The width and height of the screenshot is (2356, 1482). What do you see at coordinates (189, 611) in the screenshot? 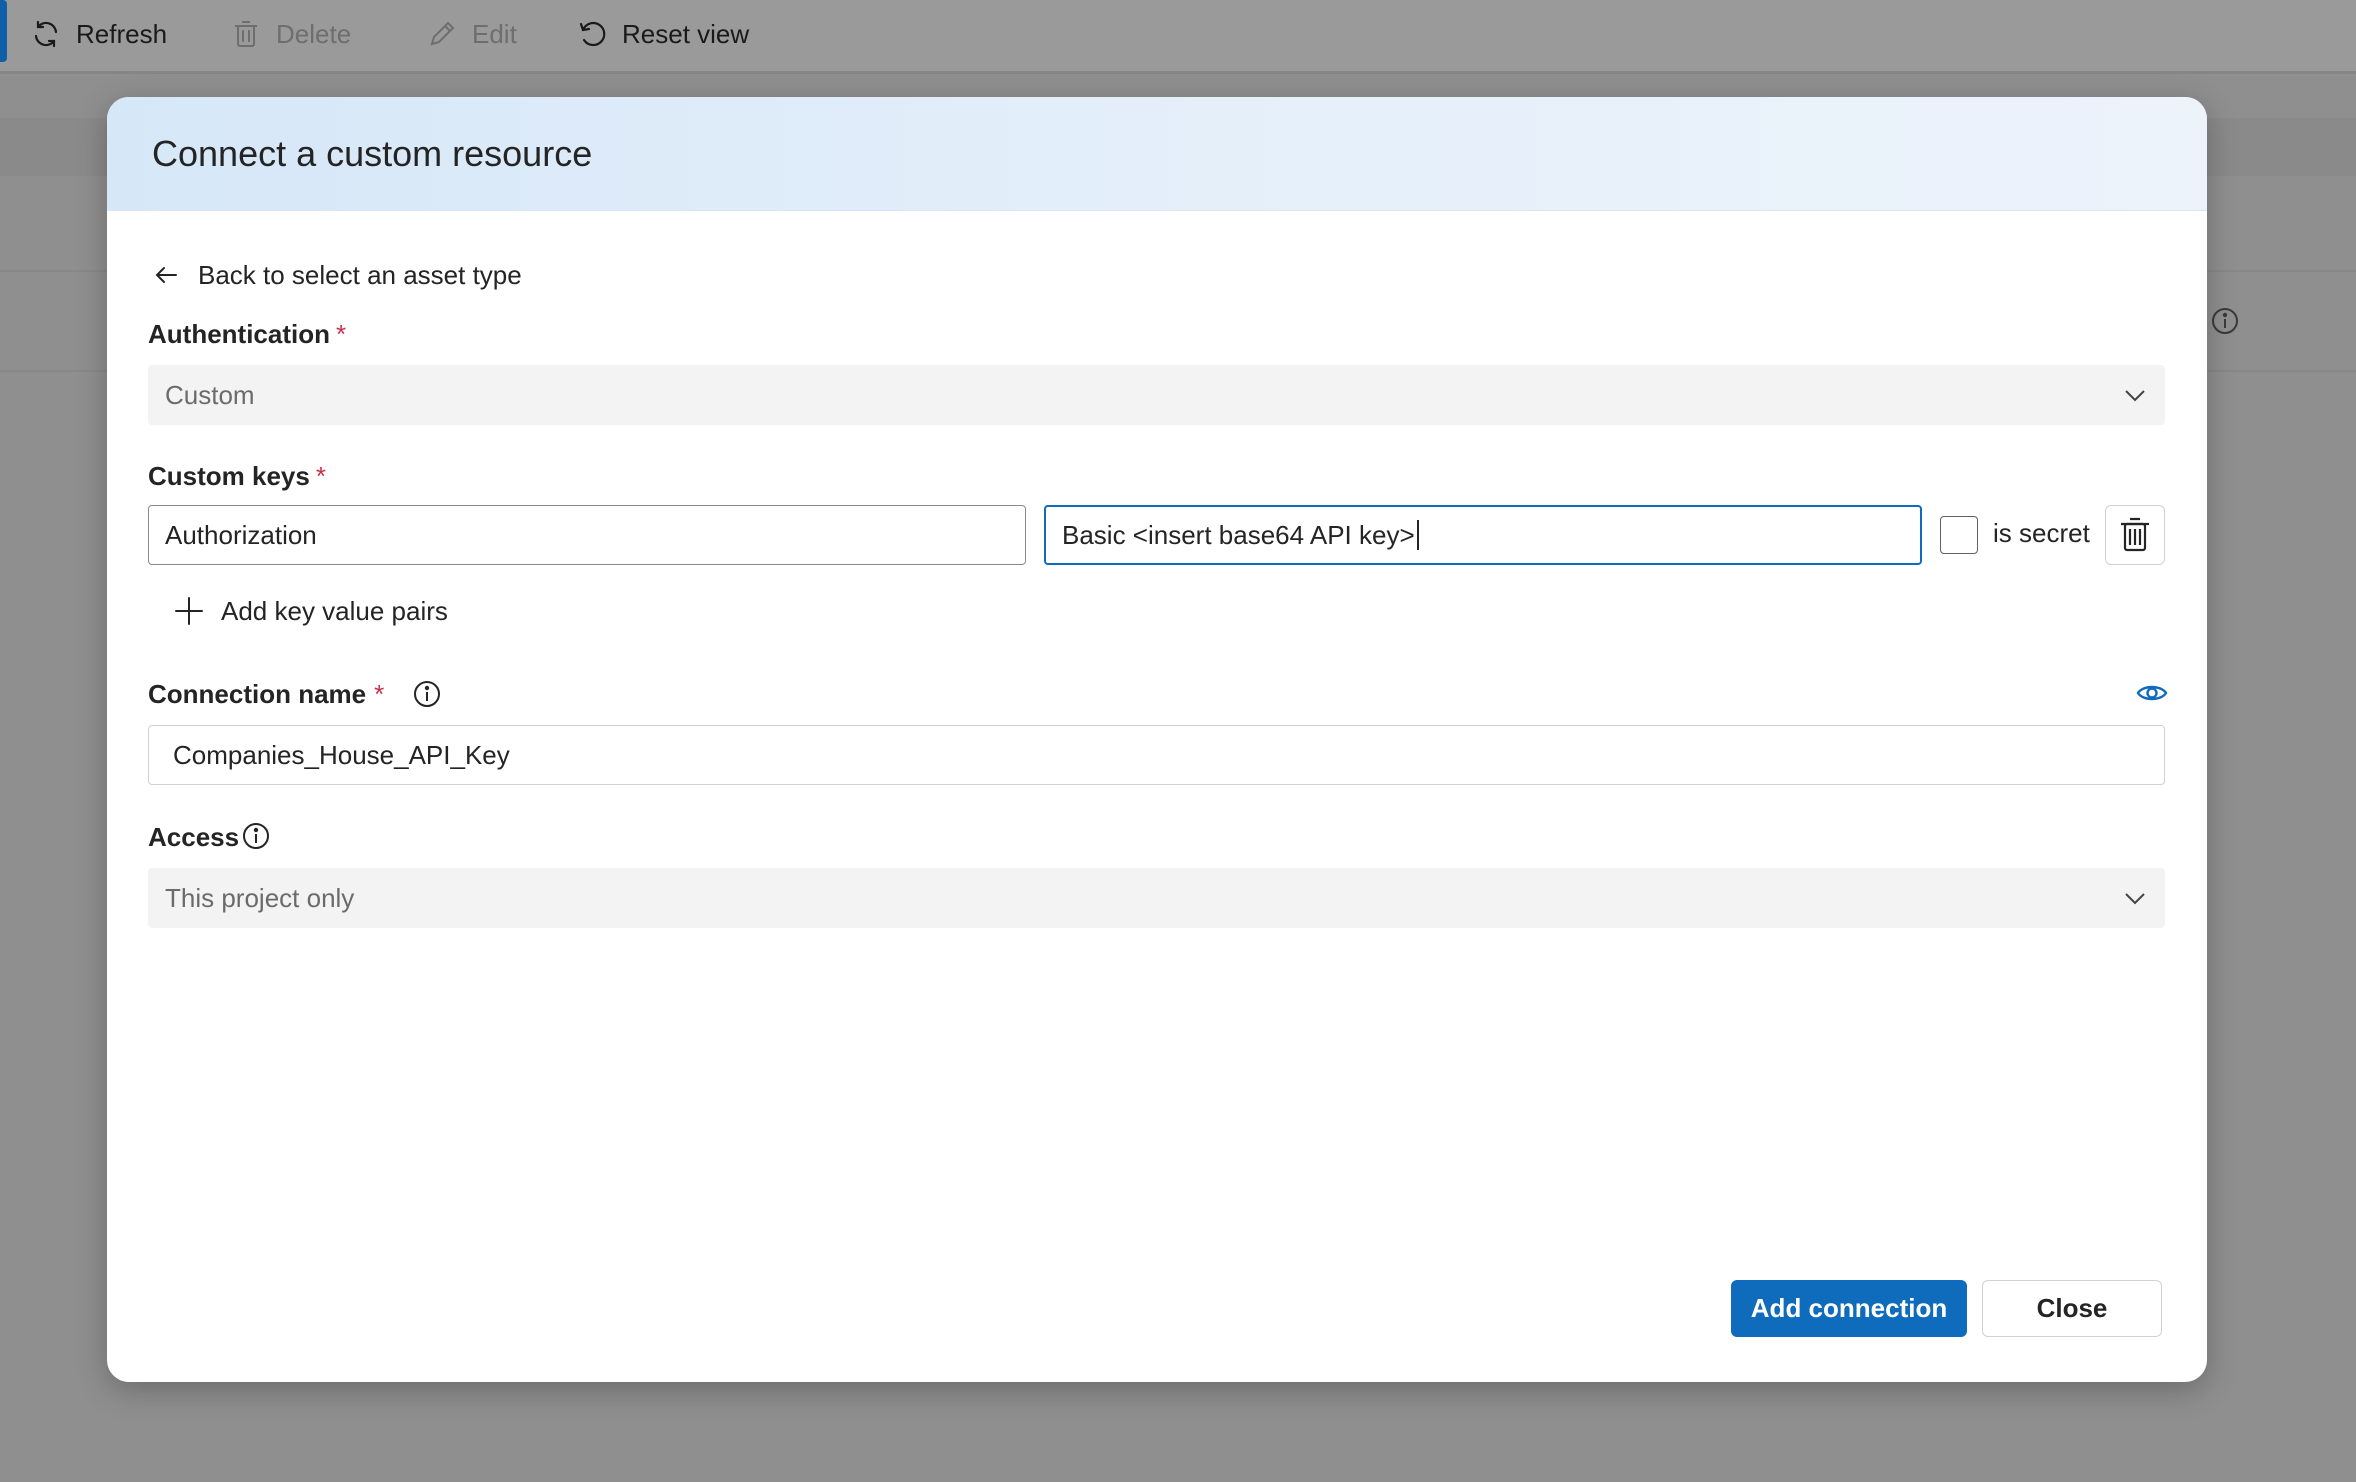
I see `plus-icon` at bounding box center [189, 611].